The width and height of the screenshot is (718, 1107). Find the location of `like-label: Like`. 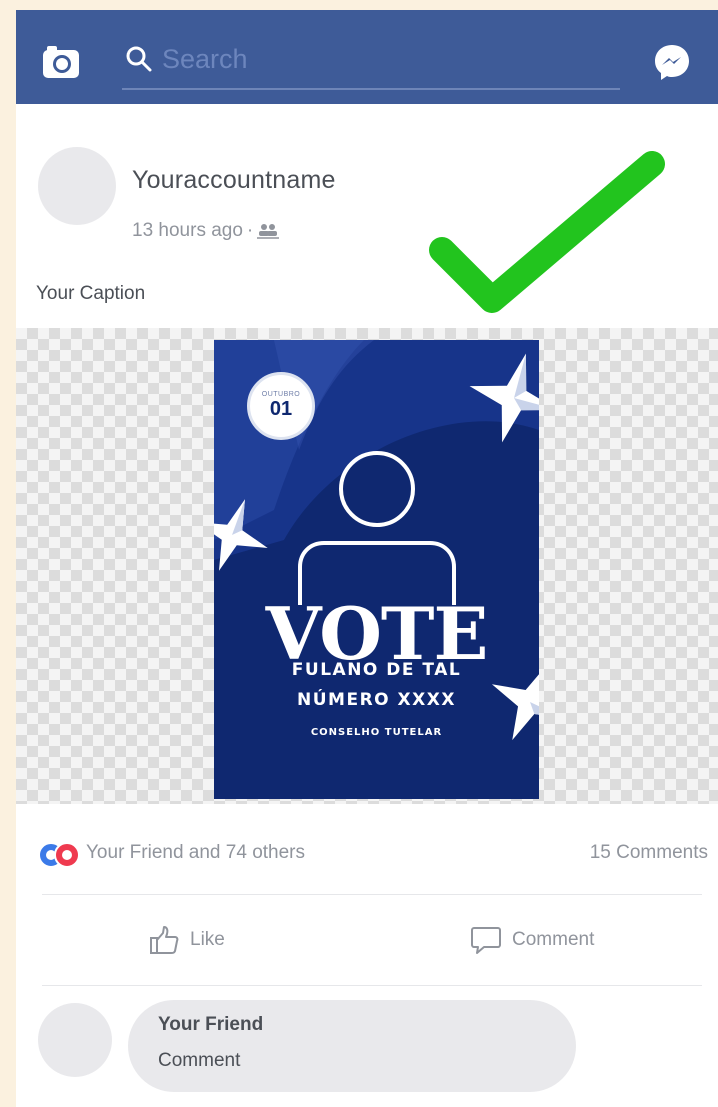

like-label: Like is located at coordinates (207, 939).